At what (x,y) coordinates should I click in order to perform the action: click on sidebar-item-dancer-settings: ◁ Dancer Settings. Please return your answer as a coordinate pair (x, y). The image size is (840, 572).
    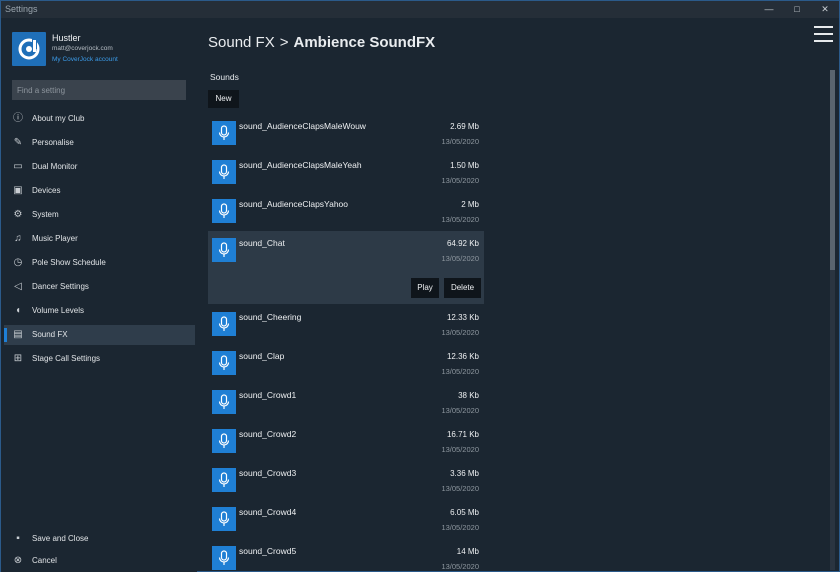
    Looking at the image, I should click on (99, 287).